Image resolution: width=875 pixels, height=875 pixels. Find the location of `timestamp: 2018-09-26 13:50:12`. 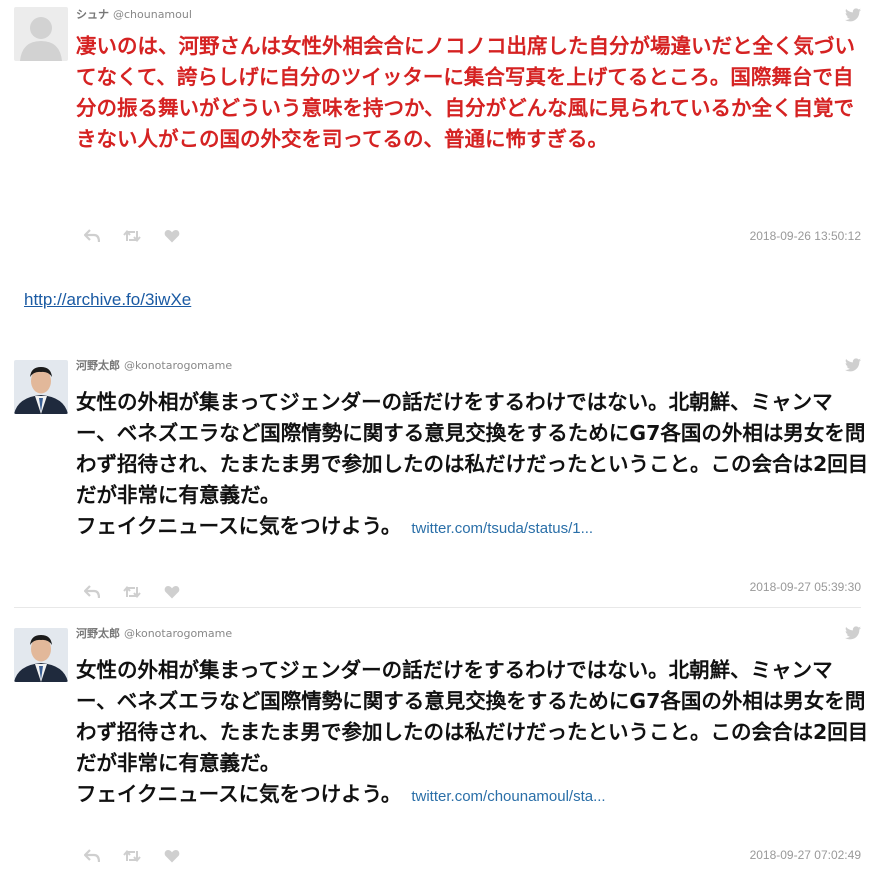

timestamp: 2018-09-26 13:50:12 is located at coordinates (805, 236).